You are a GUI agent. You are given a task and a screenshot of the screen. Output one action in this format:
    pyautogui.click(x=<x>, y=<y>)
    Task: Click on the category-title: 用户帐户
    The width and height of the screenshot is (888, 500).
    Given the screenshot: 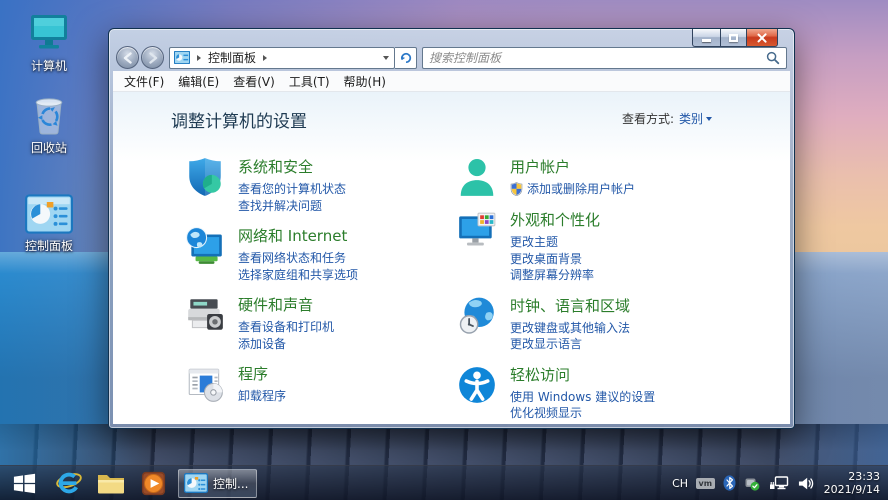 What is the action you would take?
    pyautogui.click(x=572, y=166)
    